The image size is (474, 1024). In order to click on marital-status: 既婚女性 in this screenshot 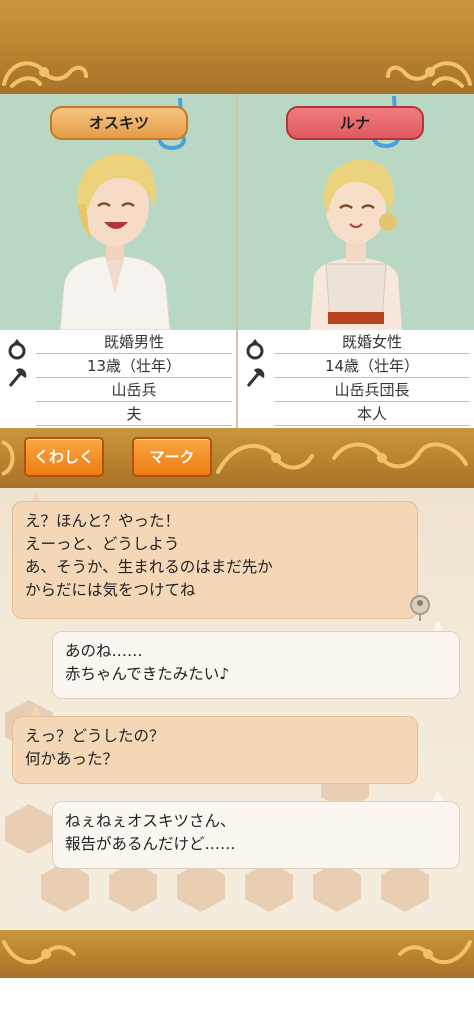, I will do `click(372, 342)`.